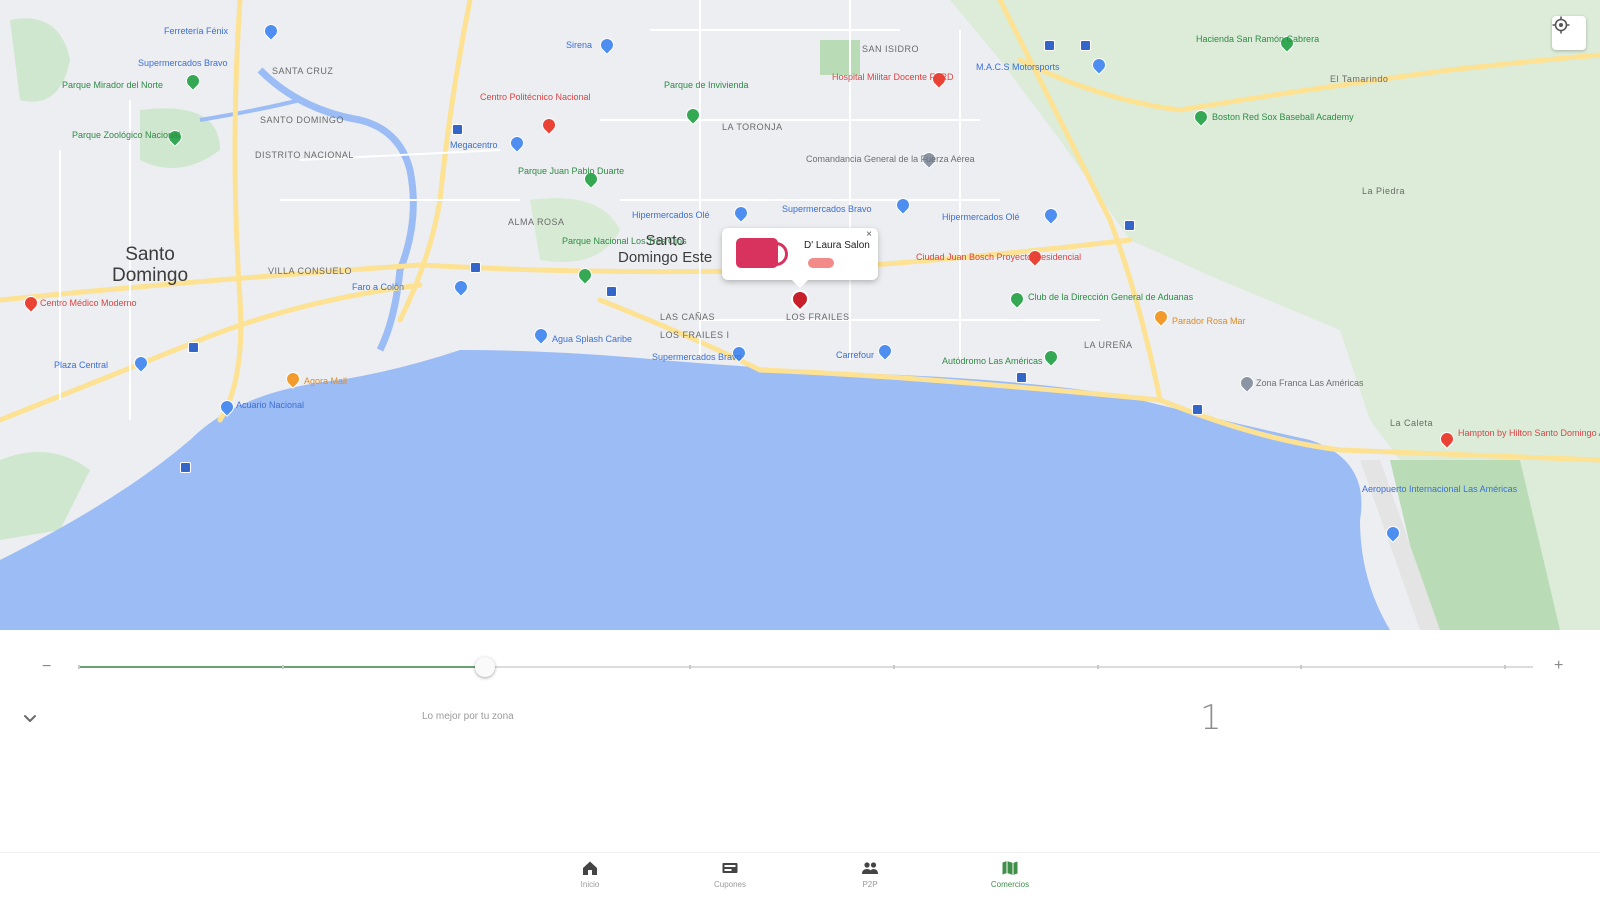 This screenshot has height=901, width=1600. What do you see at coordinates (805, 667) in the screenshot?
I see `slider-track` at bounding box center [805, 667].